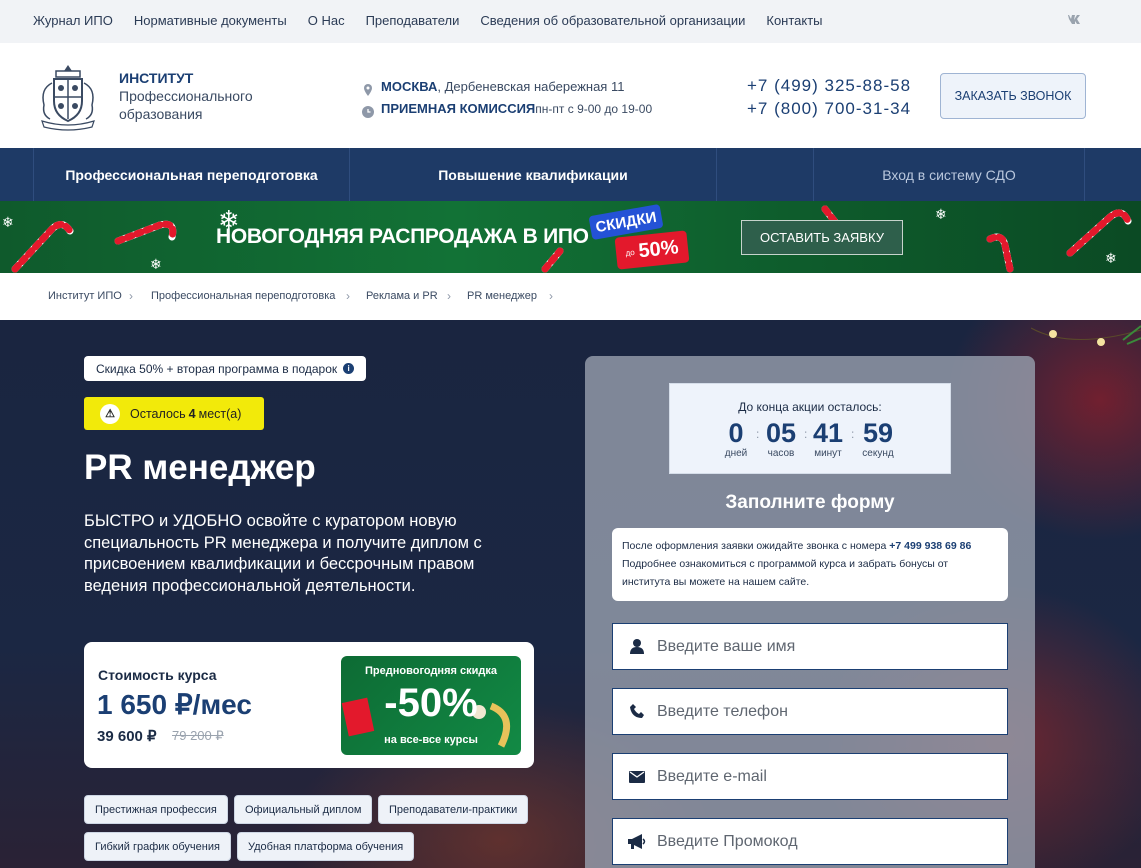 This screenshot has width=1141, height=868. Describe the element at coordinates (326, 20) in the screenshot. I see `top-link-about: О Нас` at that location.